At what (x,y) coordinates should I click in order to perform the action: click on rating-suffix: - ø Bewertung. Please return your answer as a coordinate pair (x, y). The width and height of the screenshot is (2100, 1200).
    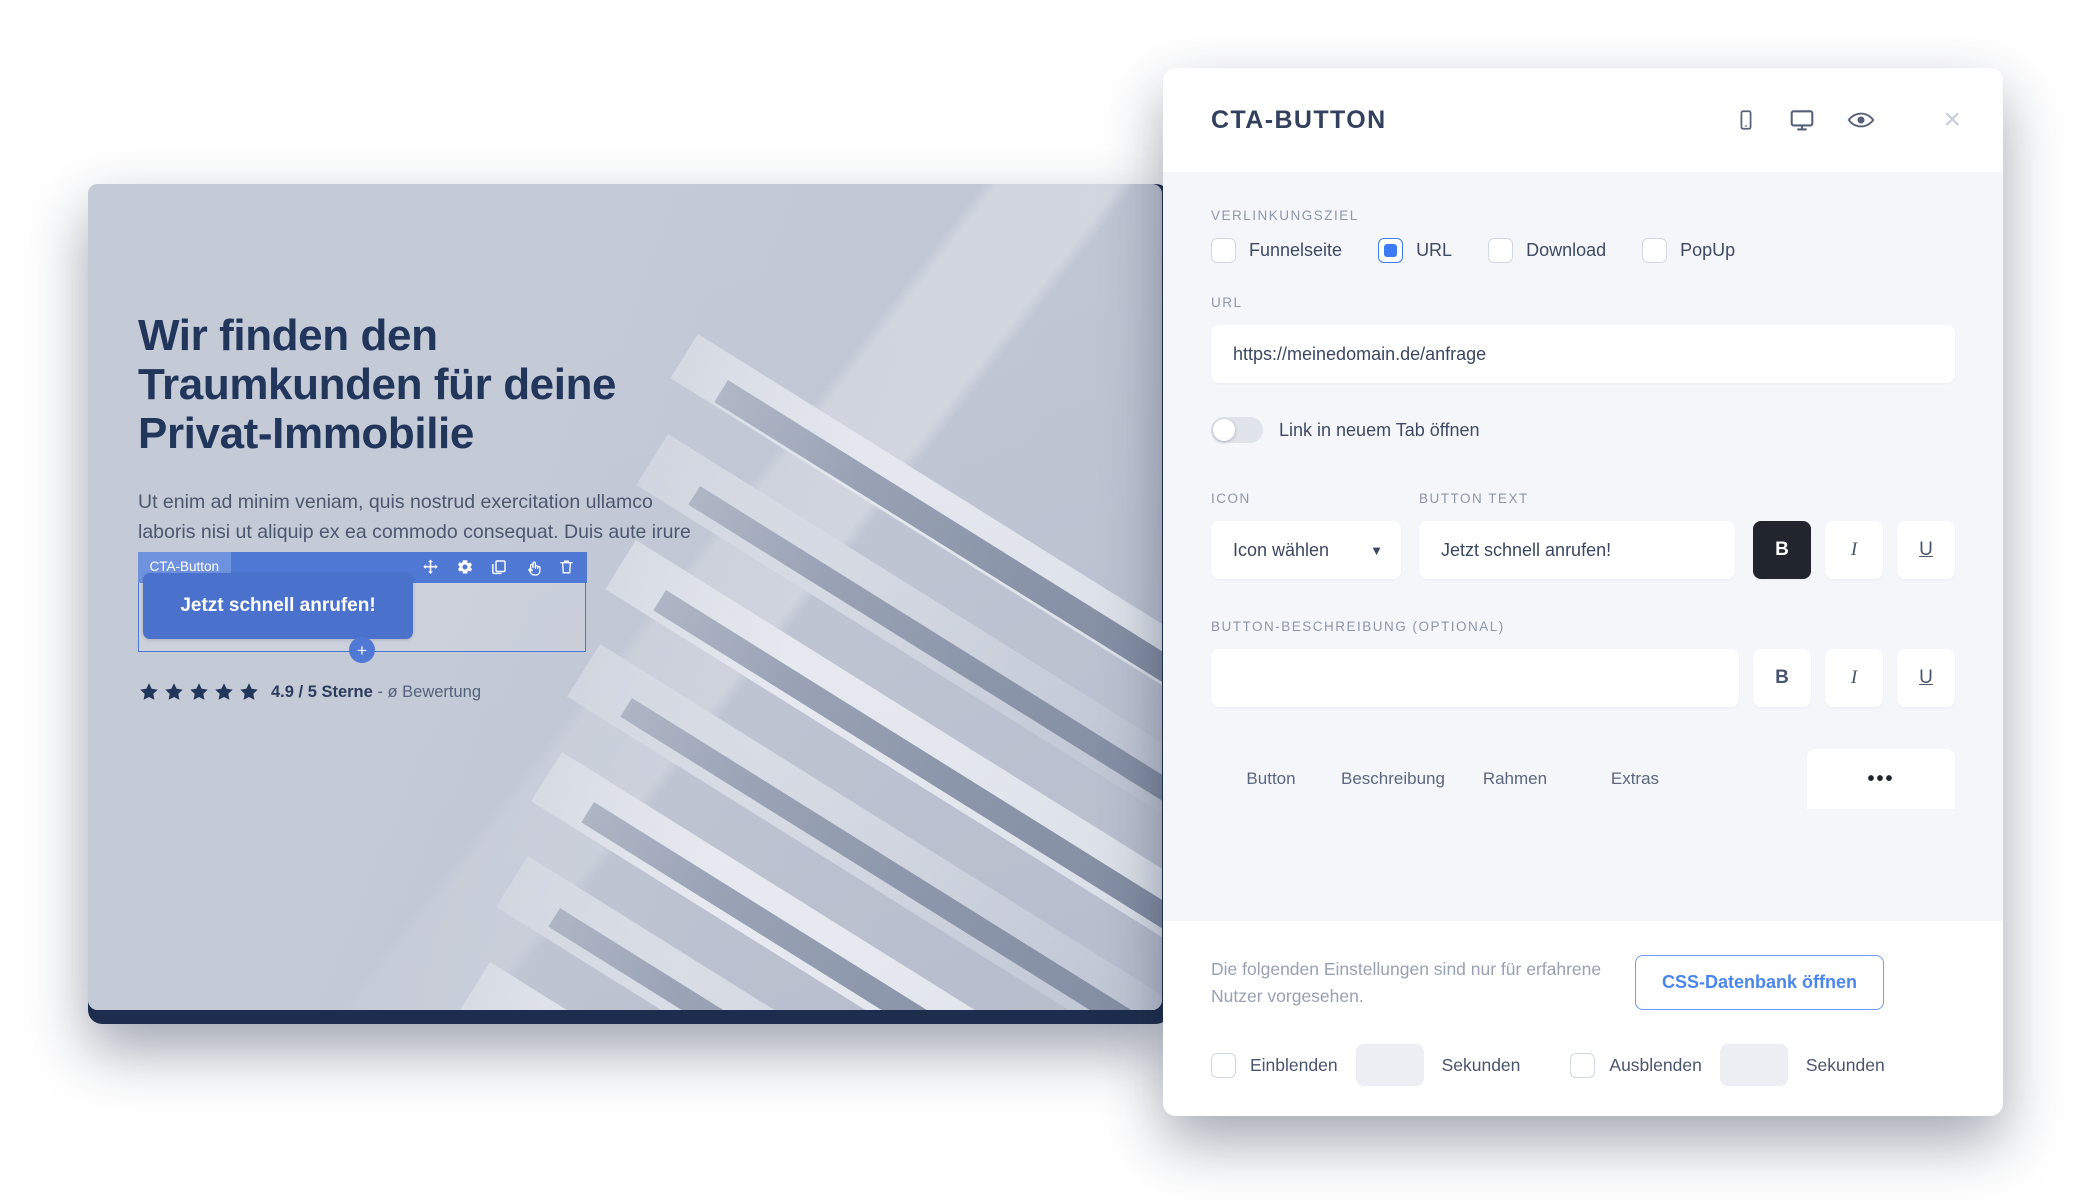
    Looking at the image, I should click on (429, 691).